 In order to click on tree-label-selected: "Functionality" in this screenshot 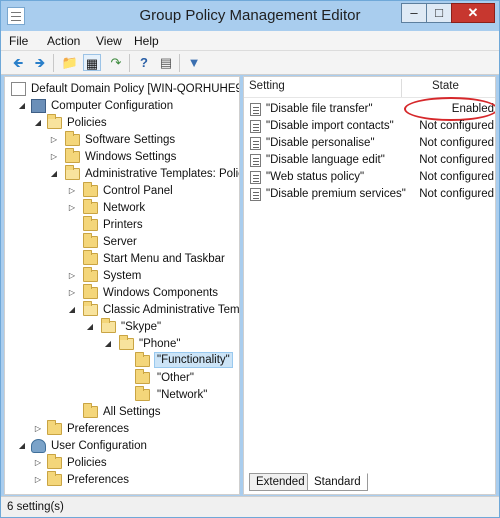, I will do `click(193, 360)`.